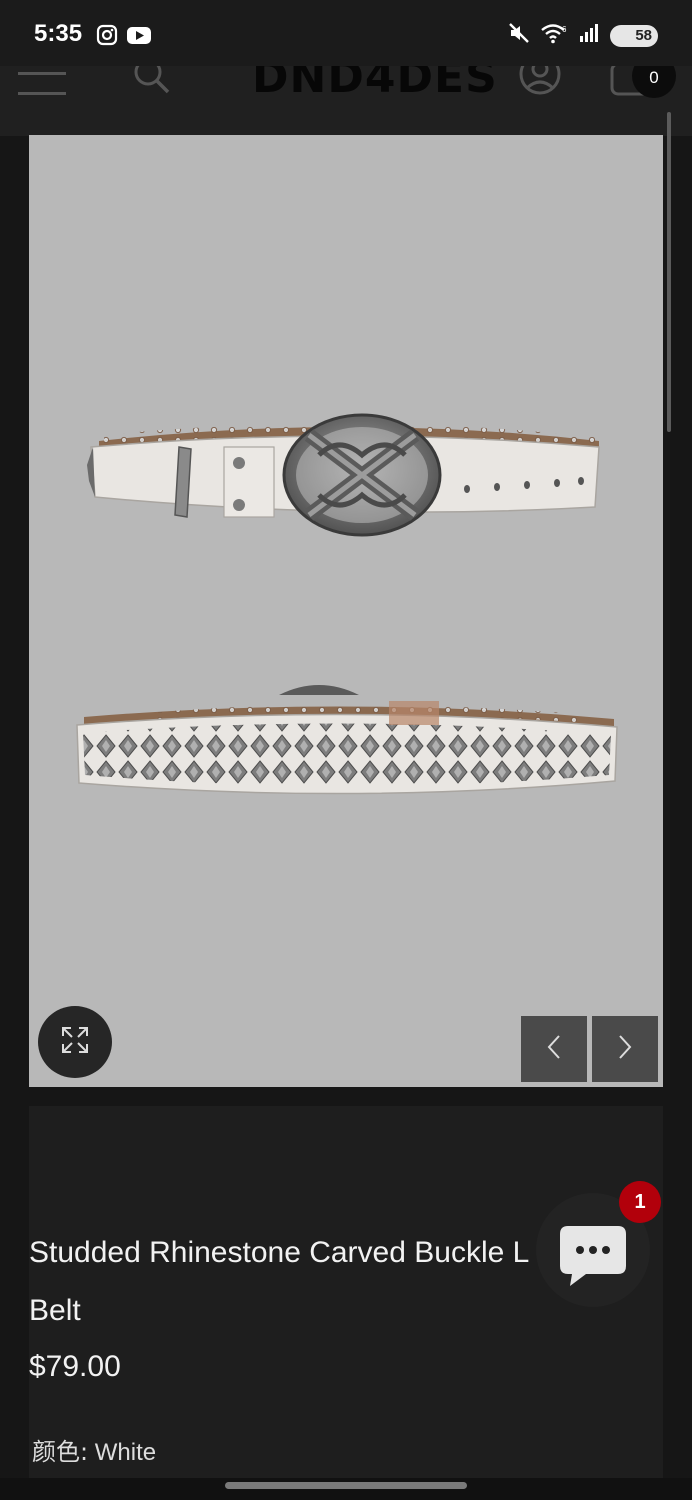 The width and height of the screenshot is (692, 1500). I want to click on zoom-expand-button, so click(75, 1042).